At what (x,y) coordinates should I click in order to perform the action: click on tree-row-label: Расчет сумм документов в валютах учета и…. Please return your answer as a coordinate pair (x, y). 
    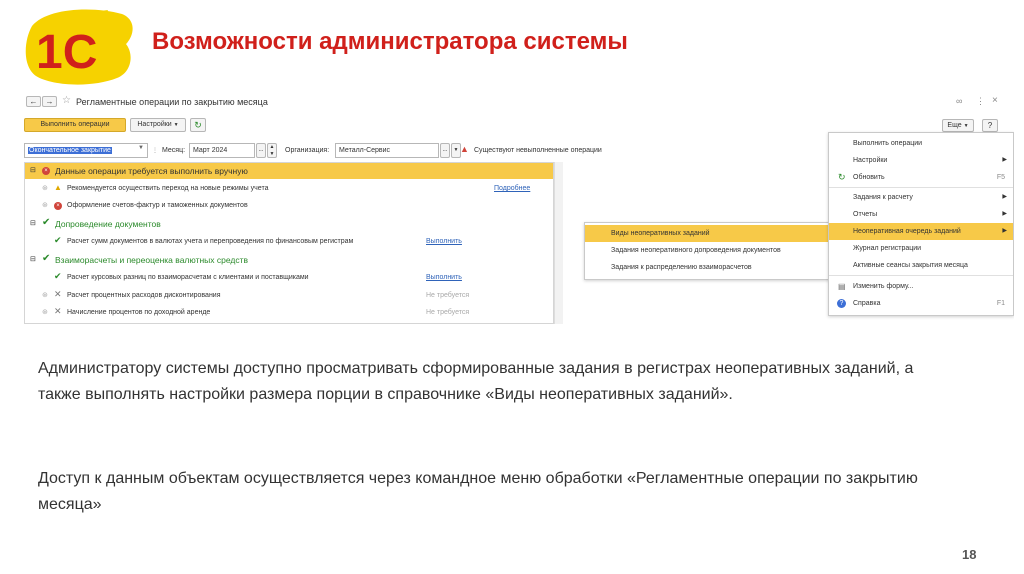
    Looking at the image, I should click on (210, 241).